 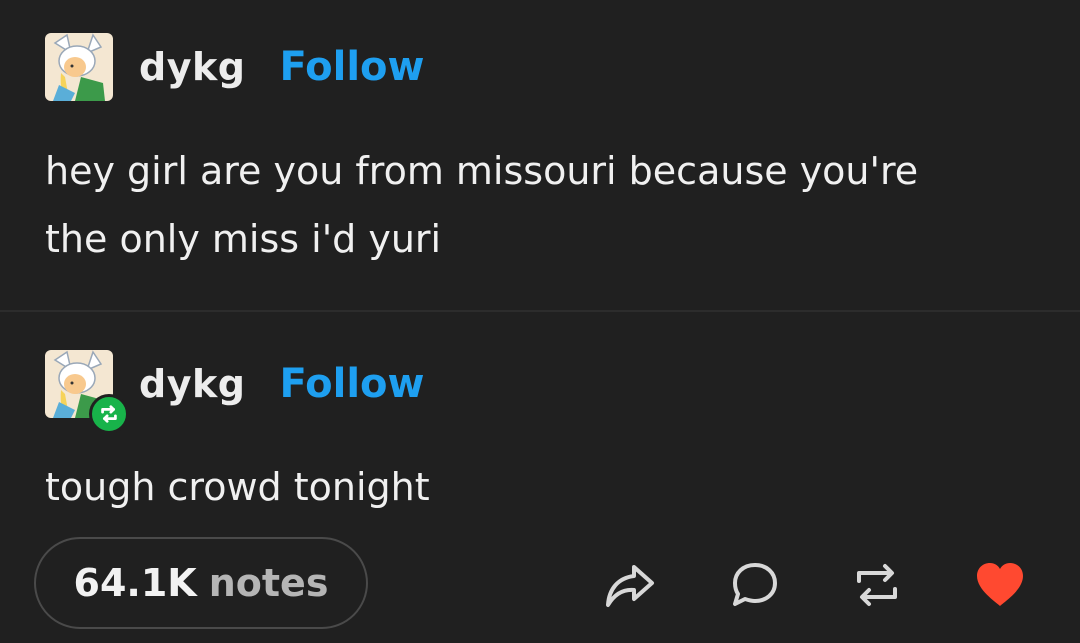 I want to click on post-body-text: tough crowd tonight, so click(x=237, y=487).